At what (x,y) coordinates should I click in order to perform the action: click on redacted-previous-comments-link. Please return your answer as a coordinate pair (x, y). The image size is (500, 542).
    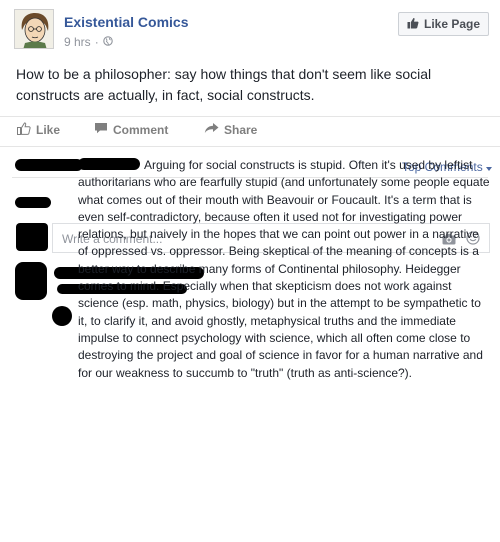
    Looking at the image, I should click on (33, 202).